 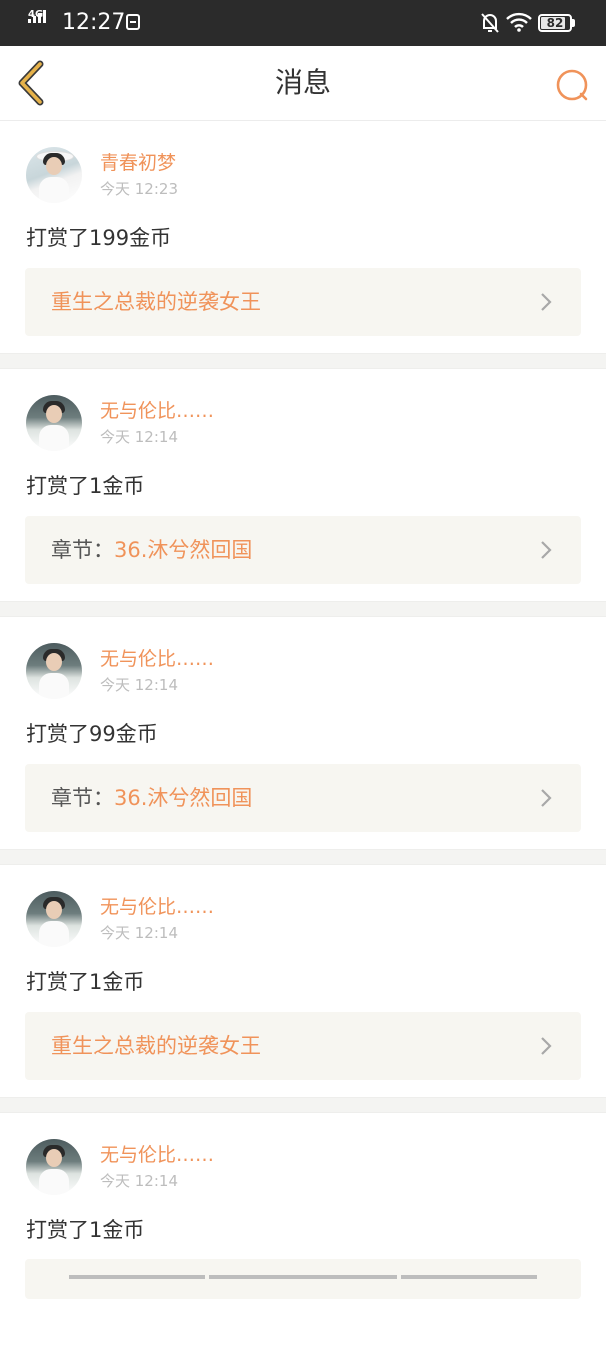 I want to click on battery-icon: 82, so click(x=557, y=23).